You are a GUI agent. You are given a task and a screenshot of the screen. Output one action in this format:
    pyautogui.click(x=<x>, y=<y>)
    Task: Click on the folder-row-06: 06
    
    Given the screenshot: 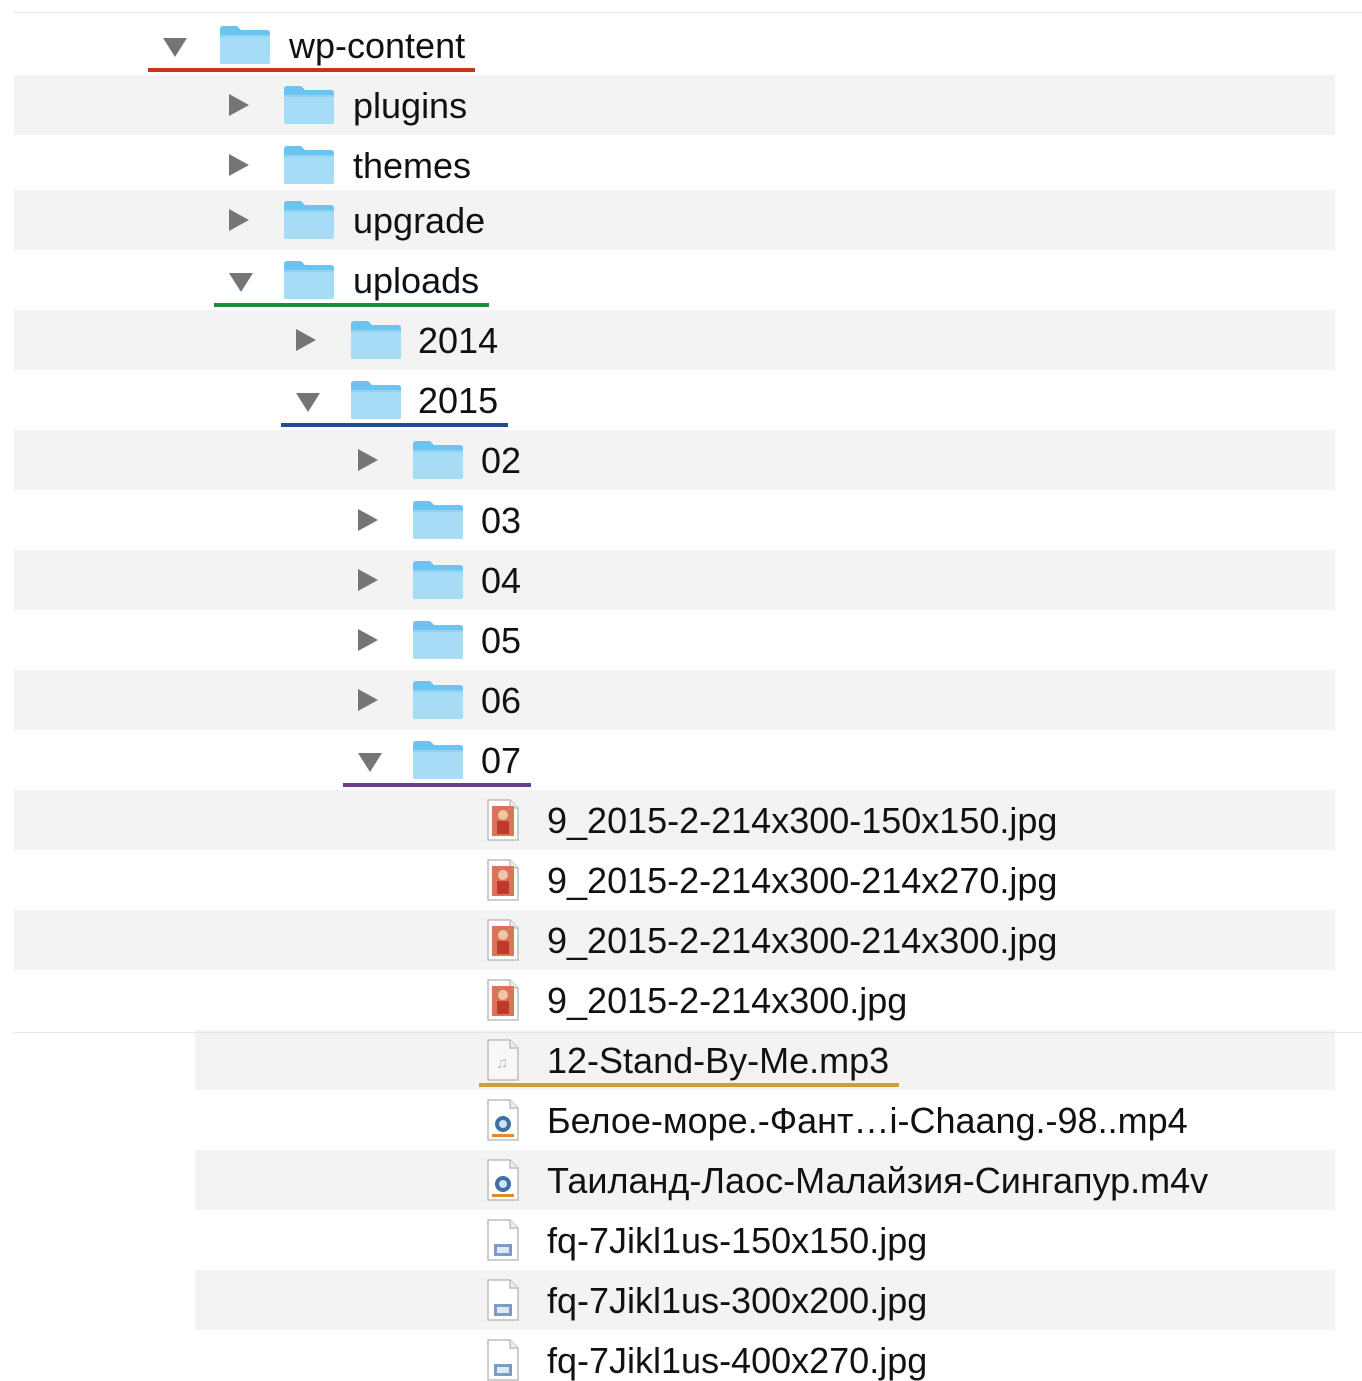 What is the action you would take?
    pyautogui.click(x=681, y=700)
    